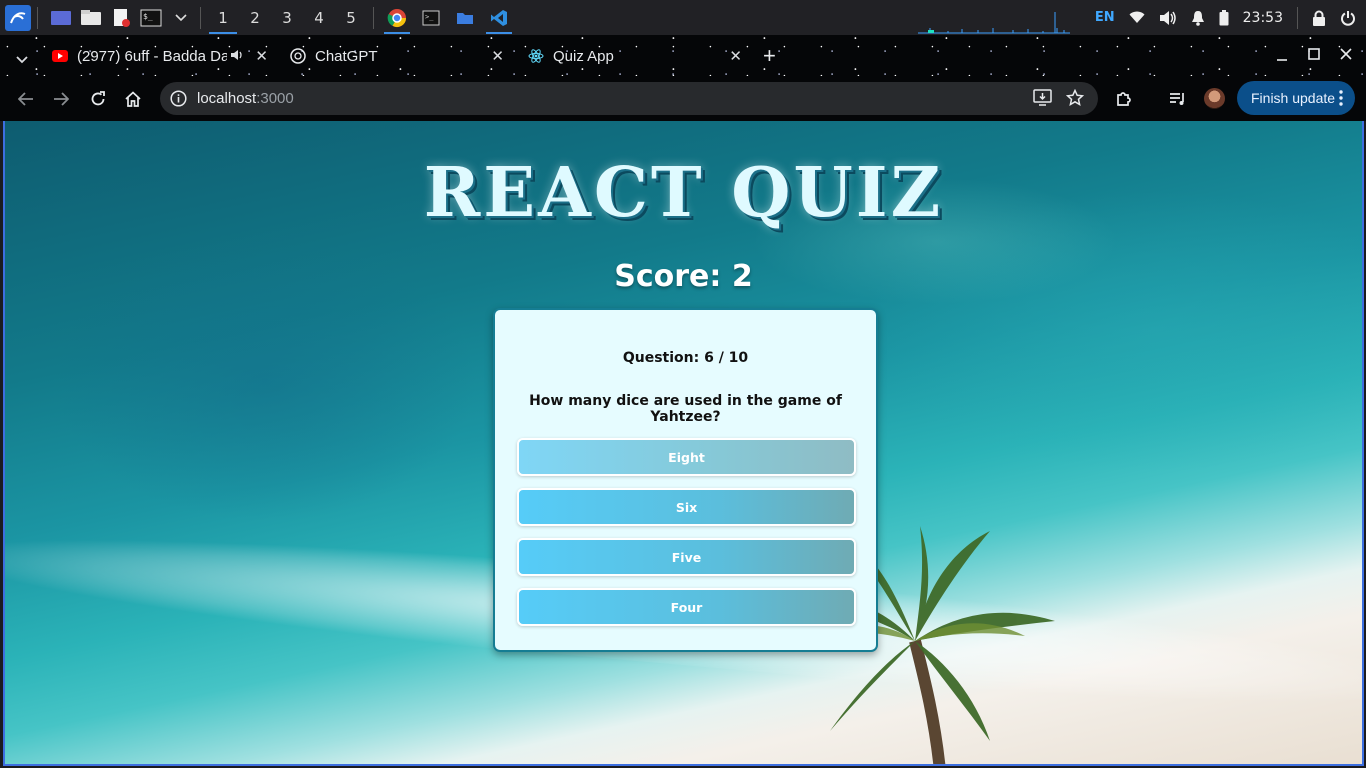 The height and width of the screenshot is (768, 1366). I want to click on chrome-task-icon, so click(397, 17).